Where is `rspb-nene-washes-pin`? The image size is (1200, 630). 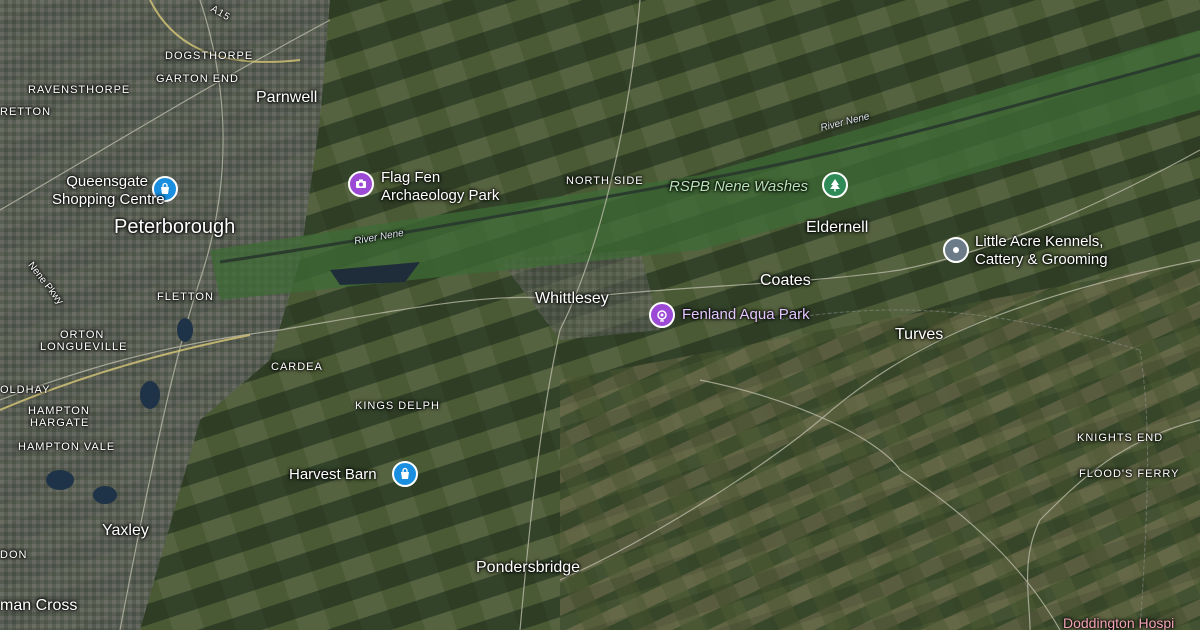
rspb-nene-washes-pin is located at coordinates (835, 185).